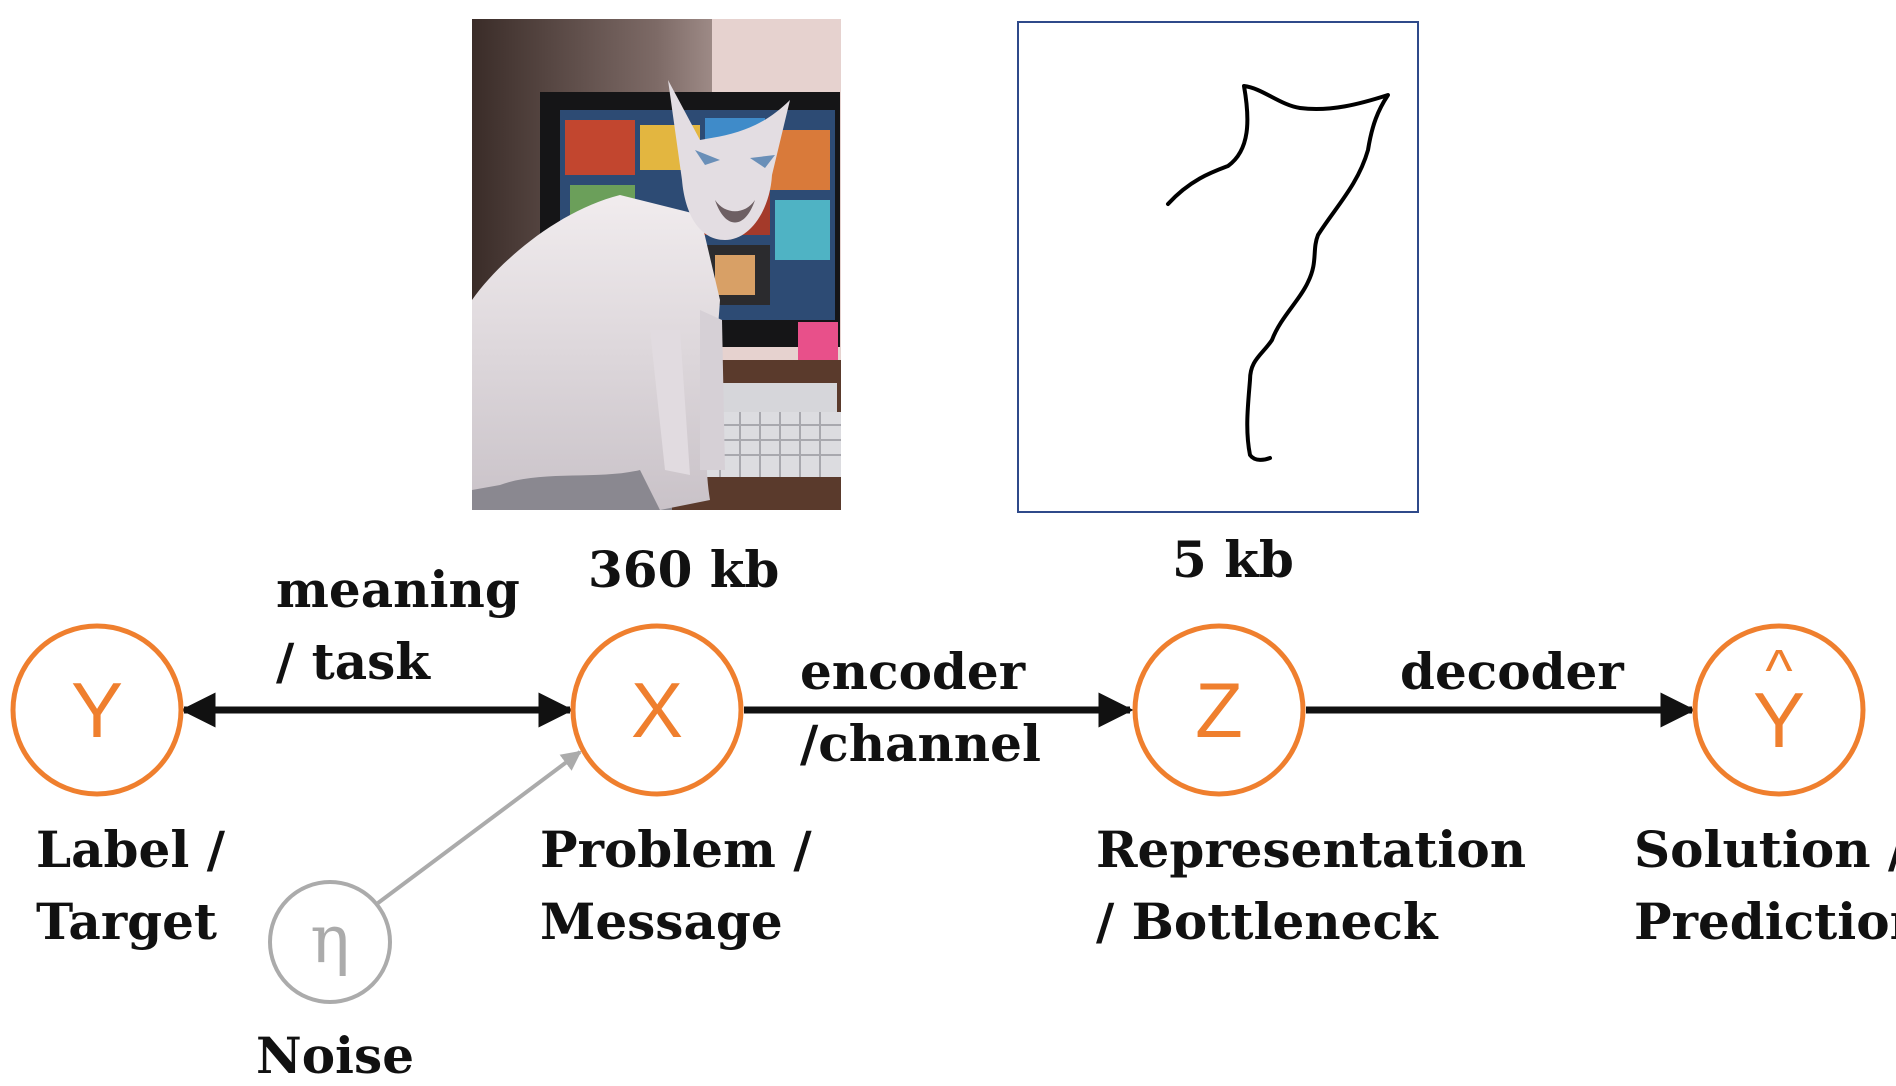  I want to click on node-z-symbol: Z, so click(1219, 710).